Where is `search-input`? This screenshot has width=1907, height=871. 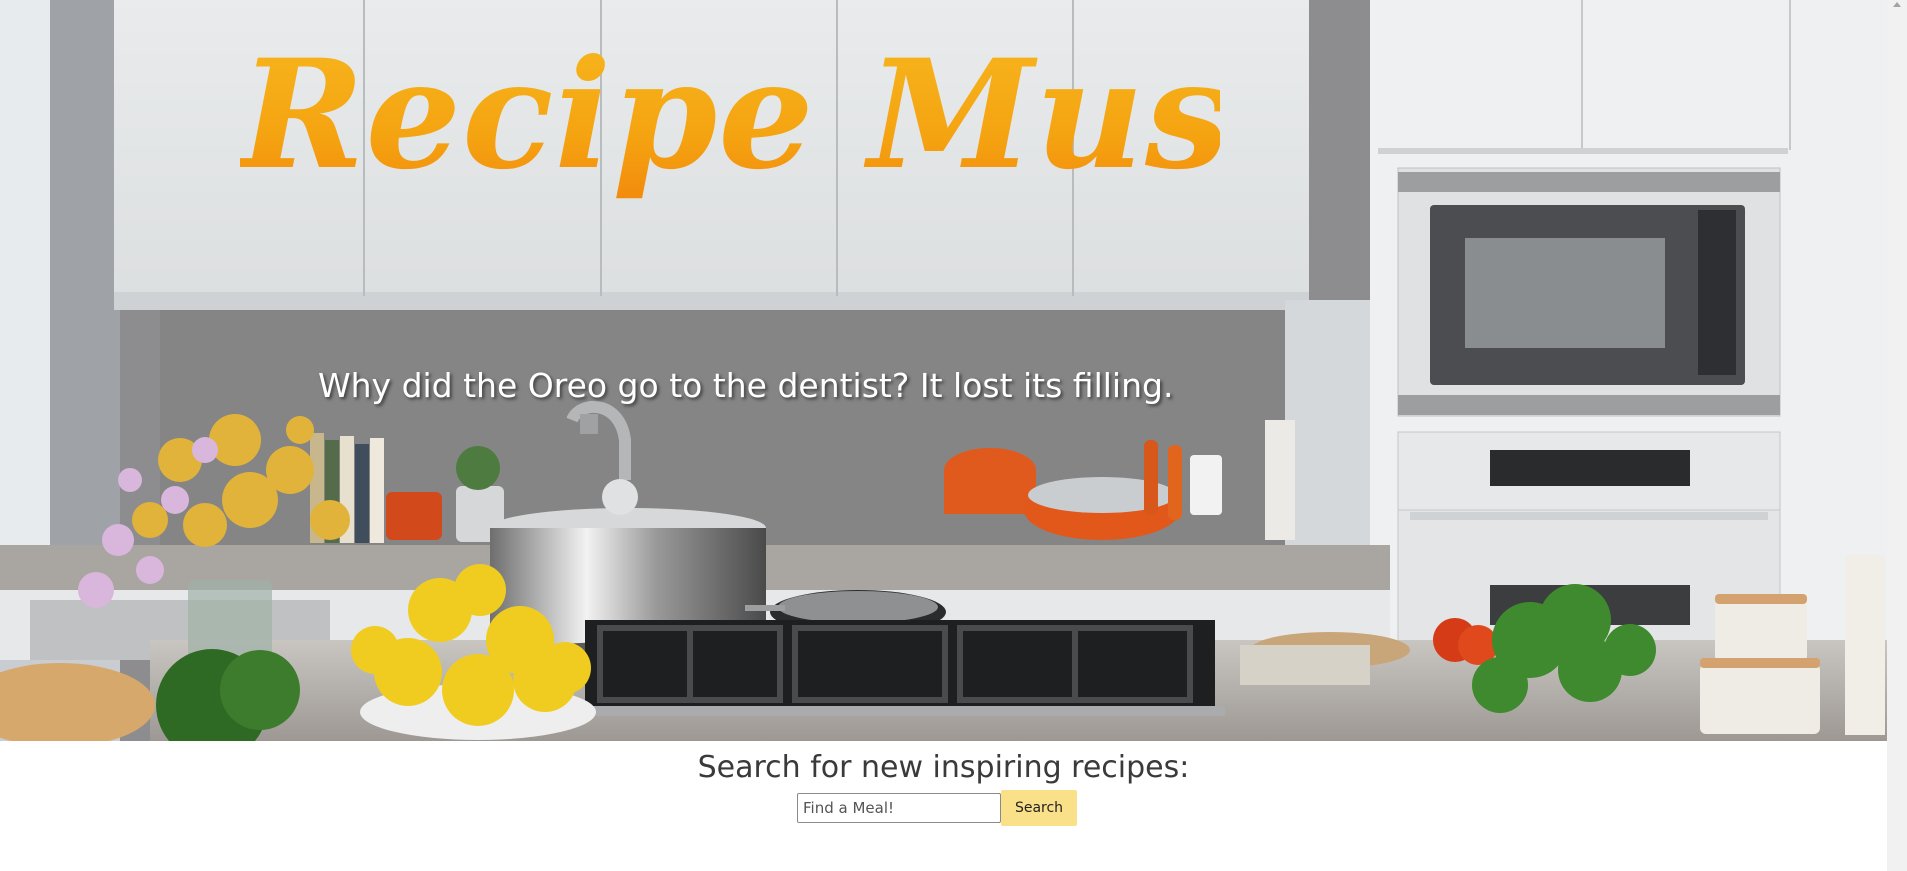
search-input is located at coordinates (899, 808).